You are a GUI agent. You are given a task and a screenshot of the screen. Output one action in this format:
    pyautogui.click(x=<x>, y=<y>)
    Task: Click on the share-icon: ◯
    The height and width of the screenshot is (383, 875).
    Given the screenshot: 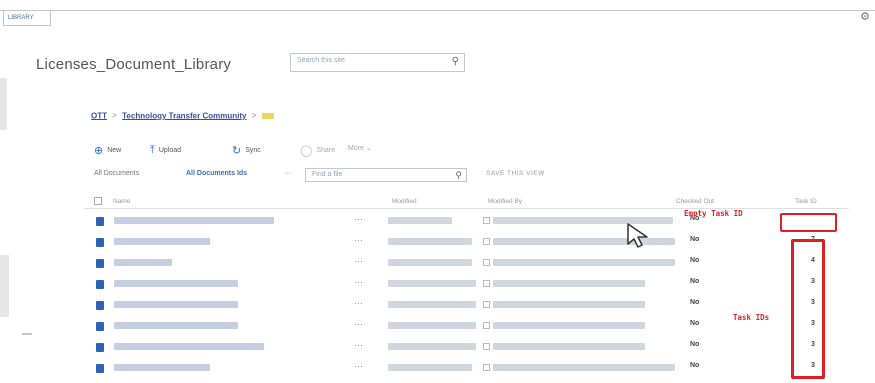 What is the action you would take?
    pyautogui.click(x=306, y=151)
    